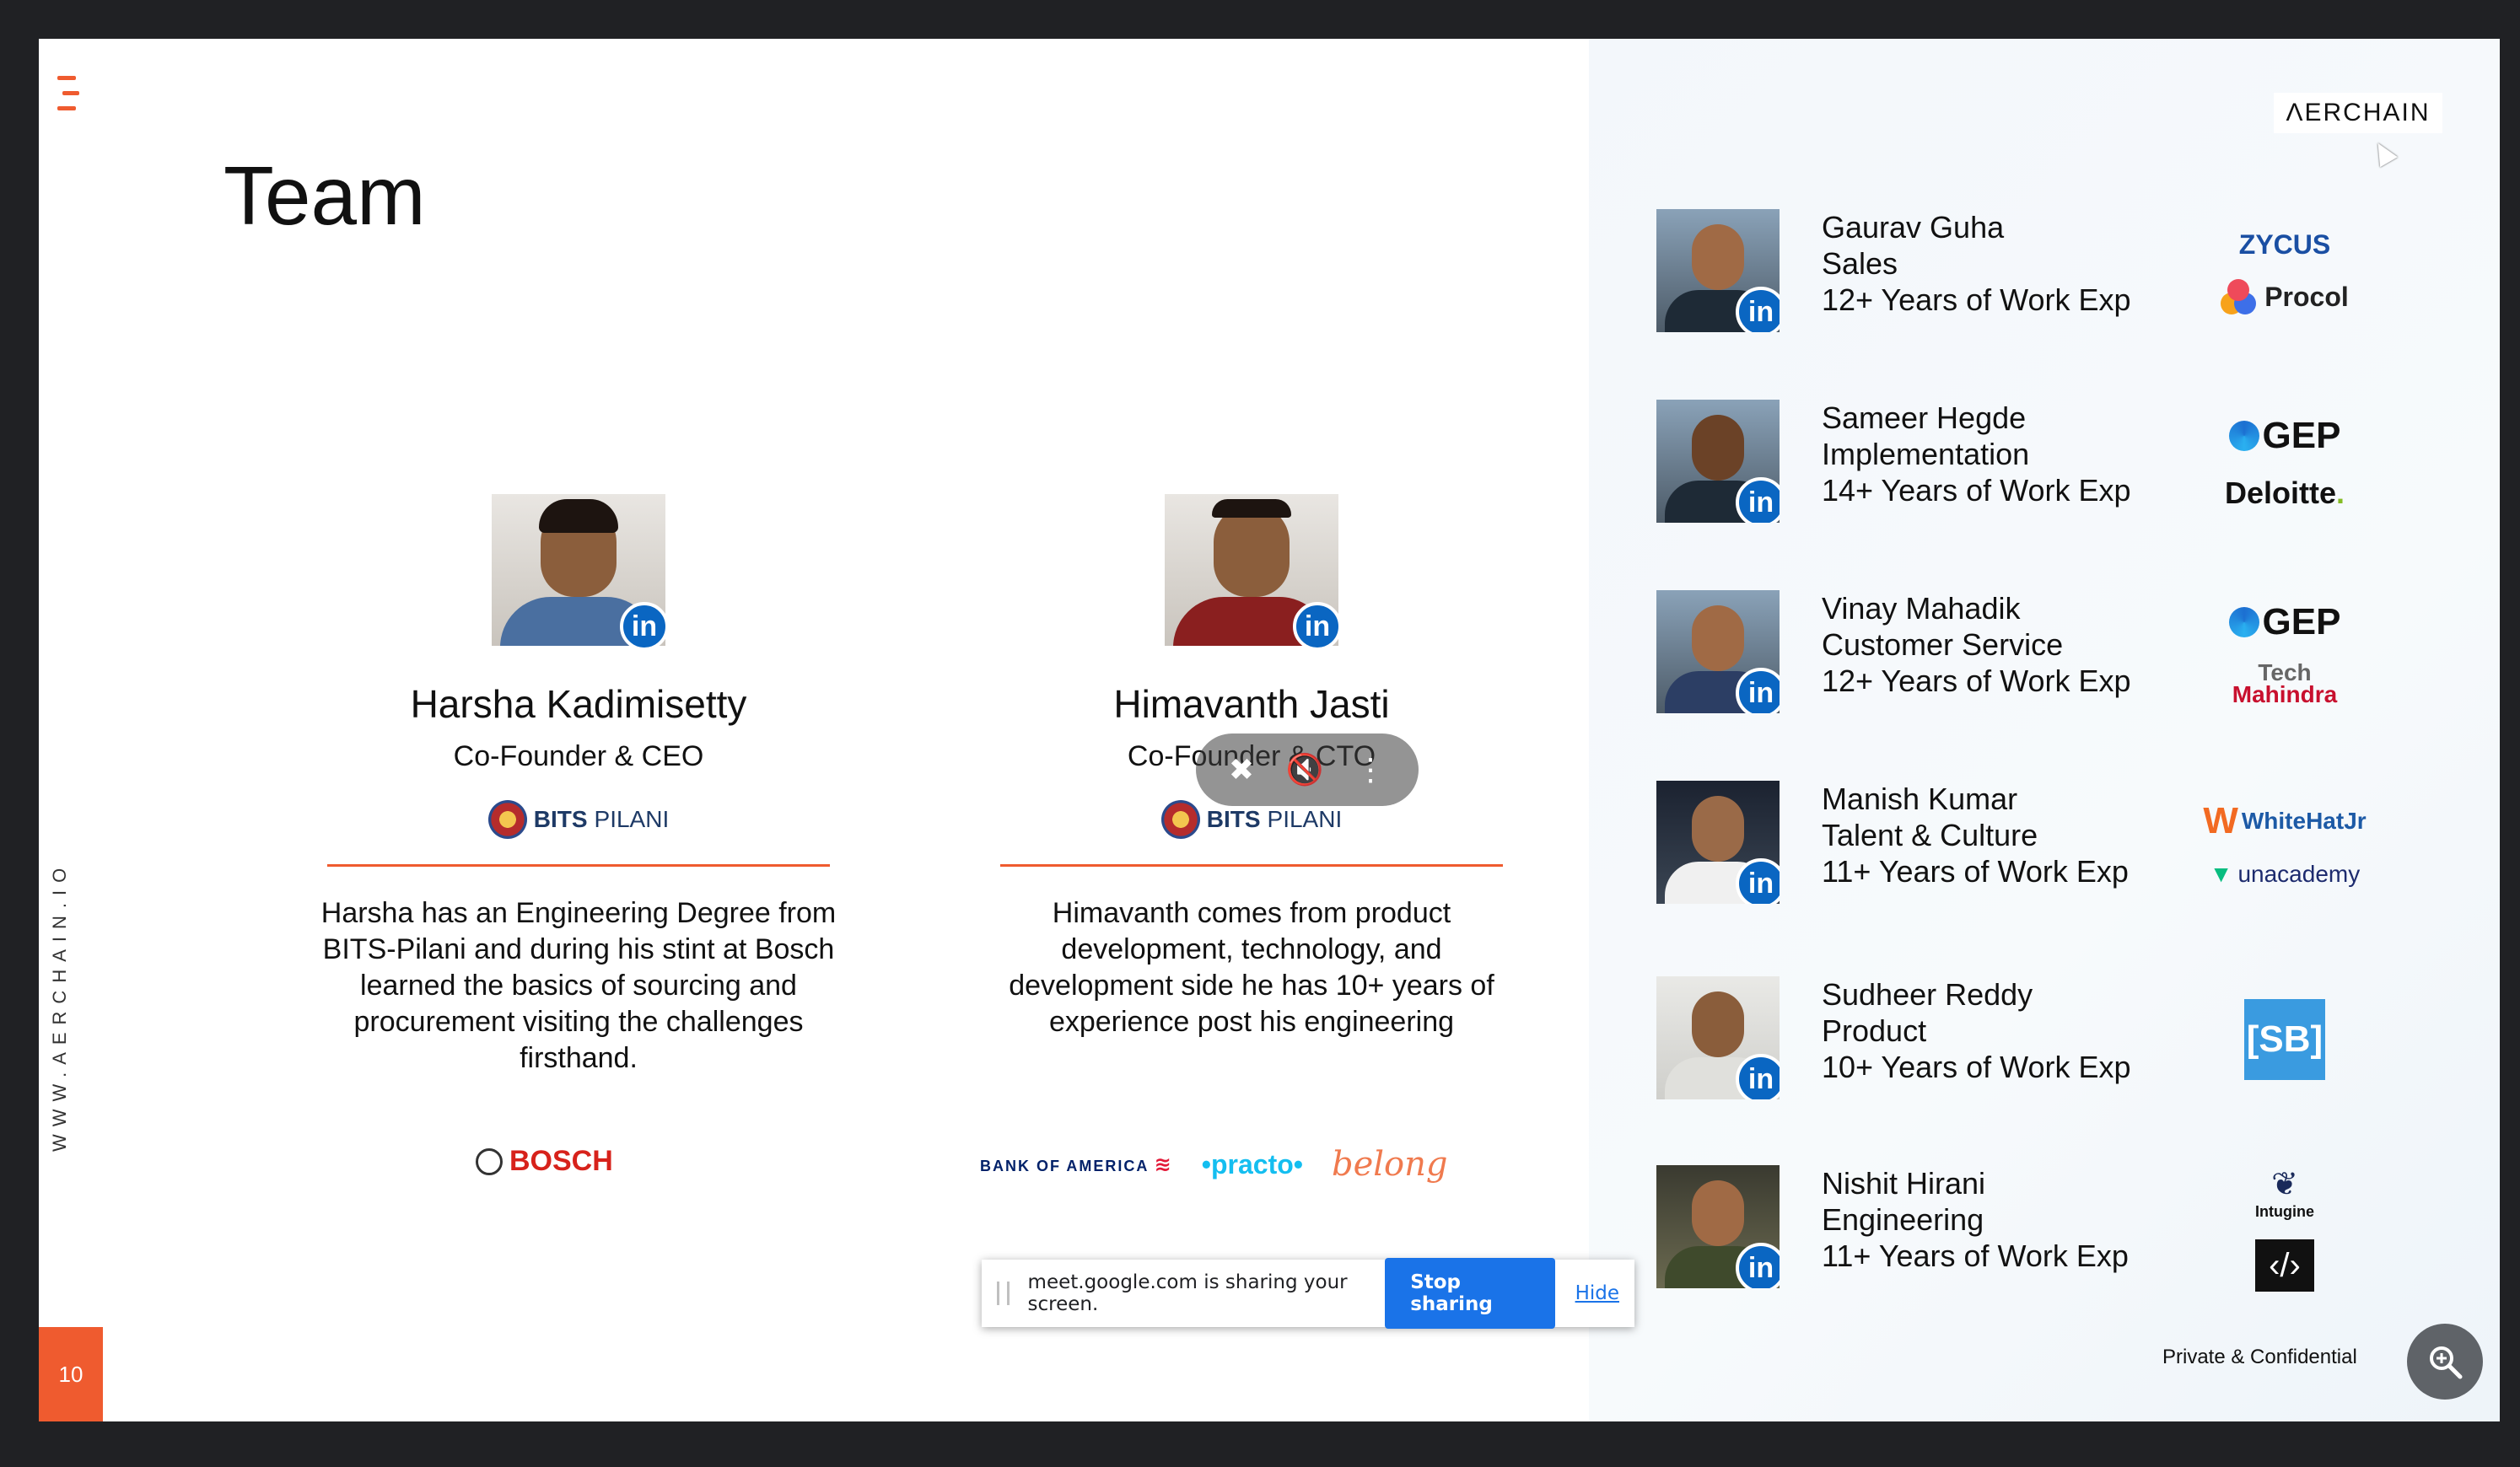  I want to click on bosch-ring-icon, so click(489, 1161).